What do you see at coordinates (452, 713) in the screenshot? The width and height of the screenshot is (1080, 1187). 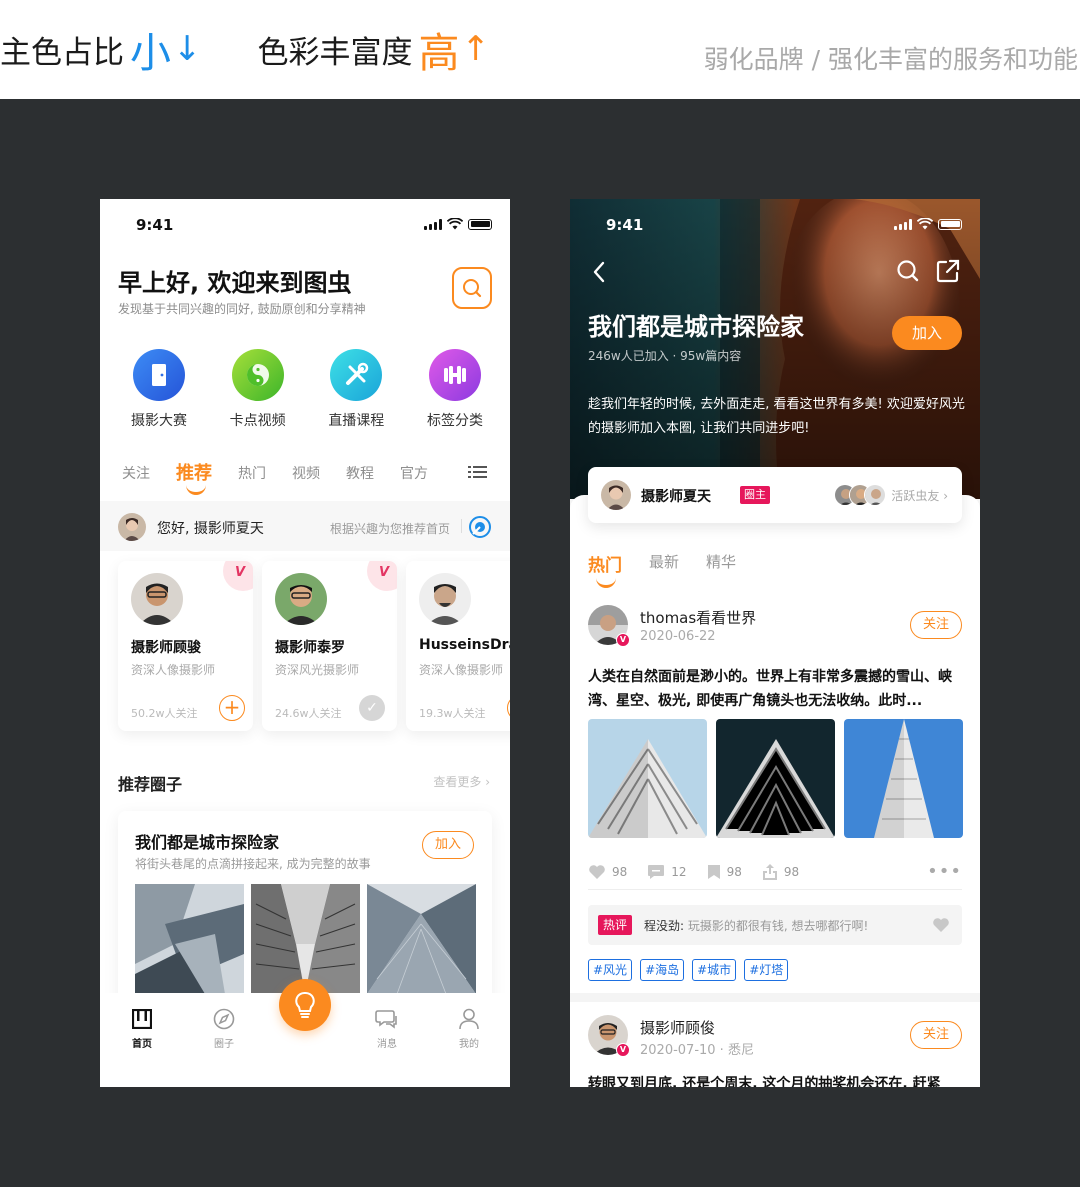 I see `follower-count: 19.3w人关注` at bounding box center [452, 713].